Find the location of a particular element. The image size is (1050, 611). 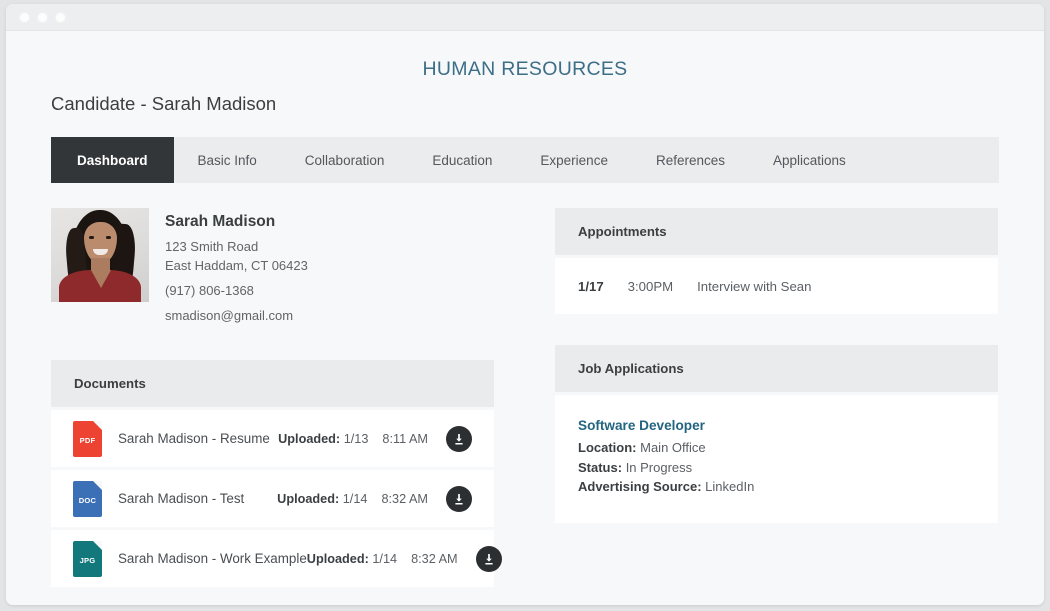

doc-file-icon: DOC is located at coordinates (87, 498).